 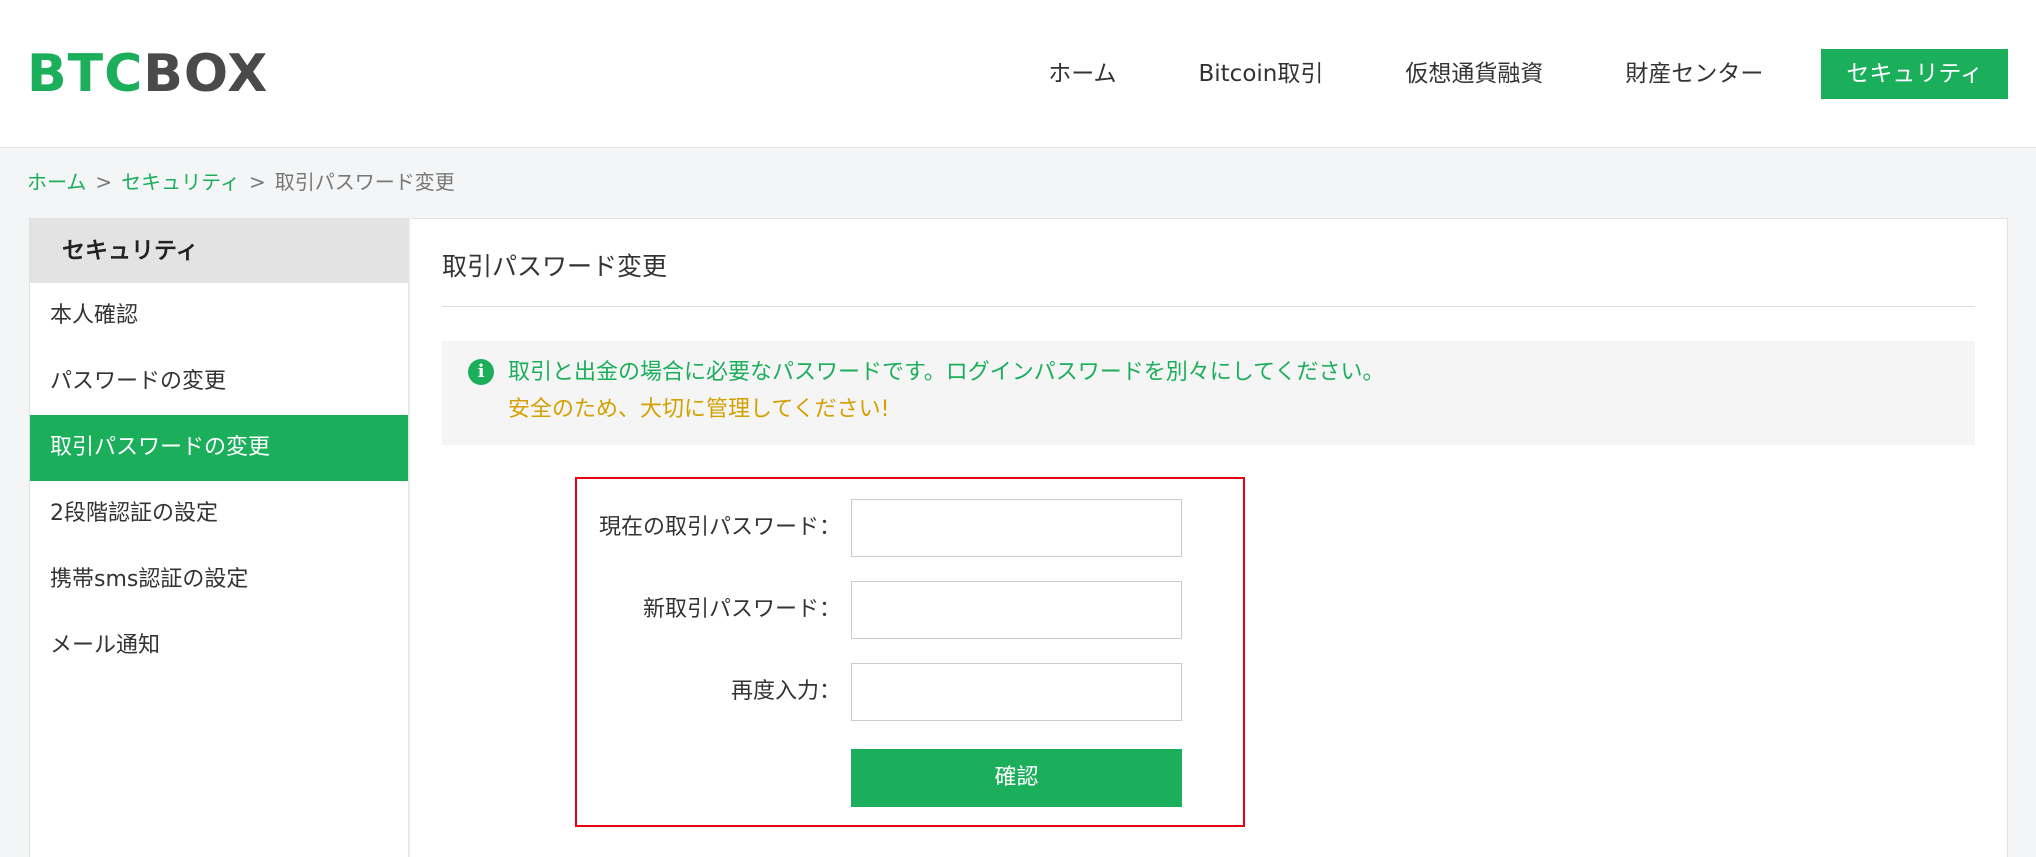 What do you see at coordinates (206, 74) in the screenshot?
I see `logo-part-box: BOX` at bounding box center [206, 74].